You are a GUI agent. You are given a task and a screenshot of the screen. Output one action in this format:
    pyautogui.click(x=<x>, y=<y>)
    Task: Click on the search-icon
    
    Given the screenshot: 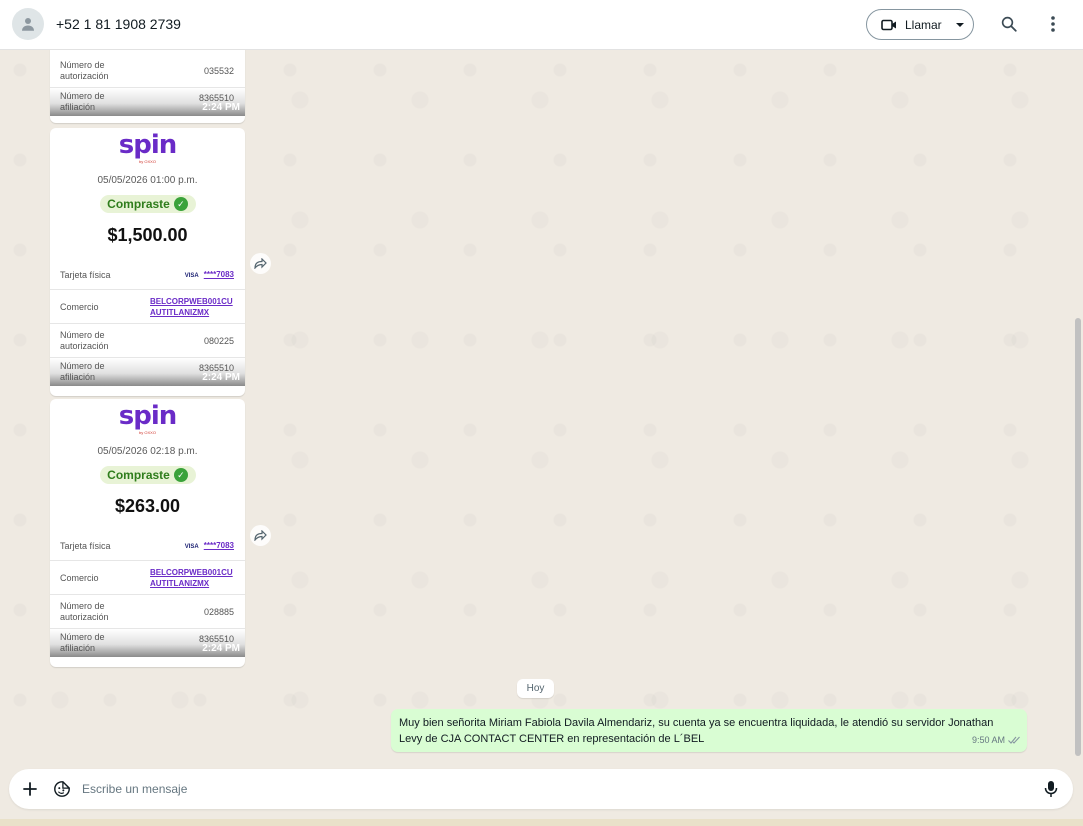 What is the action you would take?
    pyautogui.click(x=1009, y=24)
    